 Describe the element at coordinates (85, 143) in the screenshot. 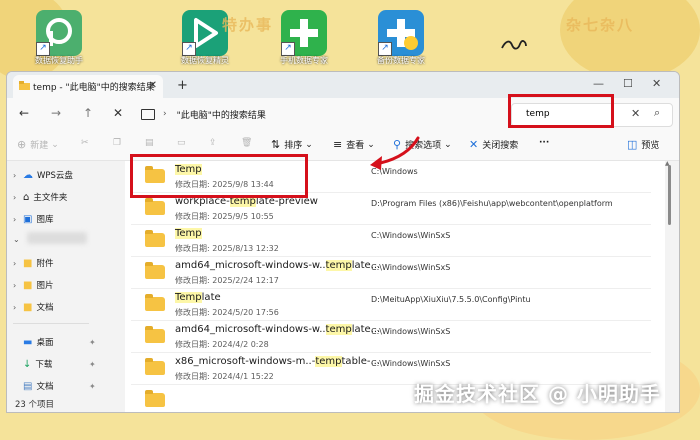

I see `cut-icon: ✂` at that location.